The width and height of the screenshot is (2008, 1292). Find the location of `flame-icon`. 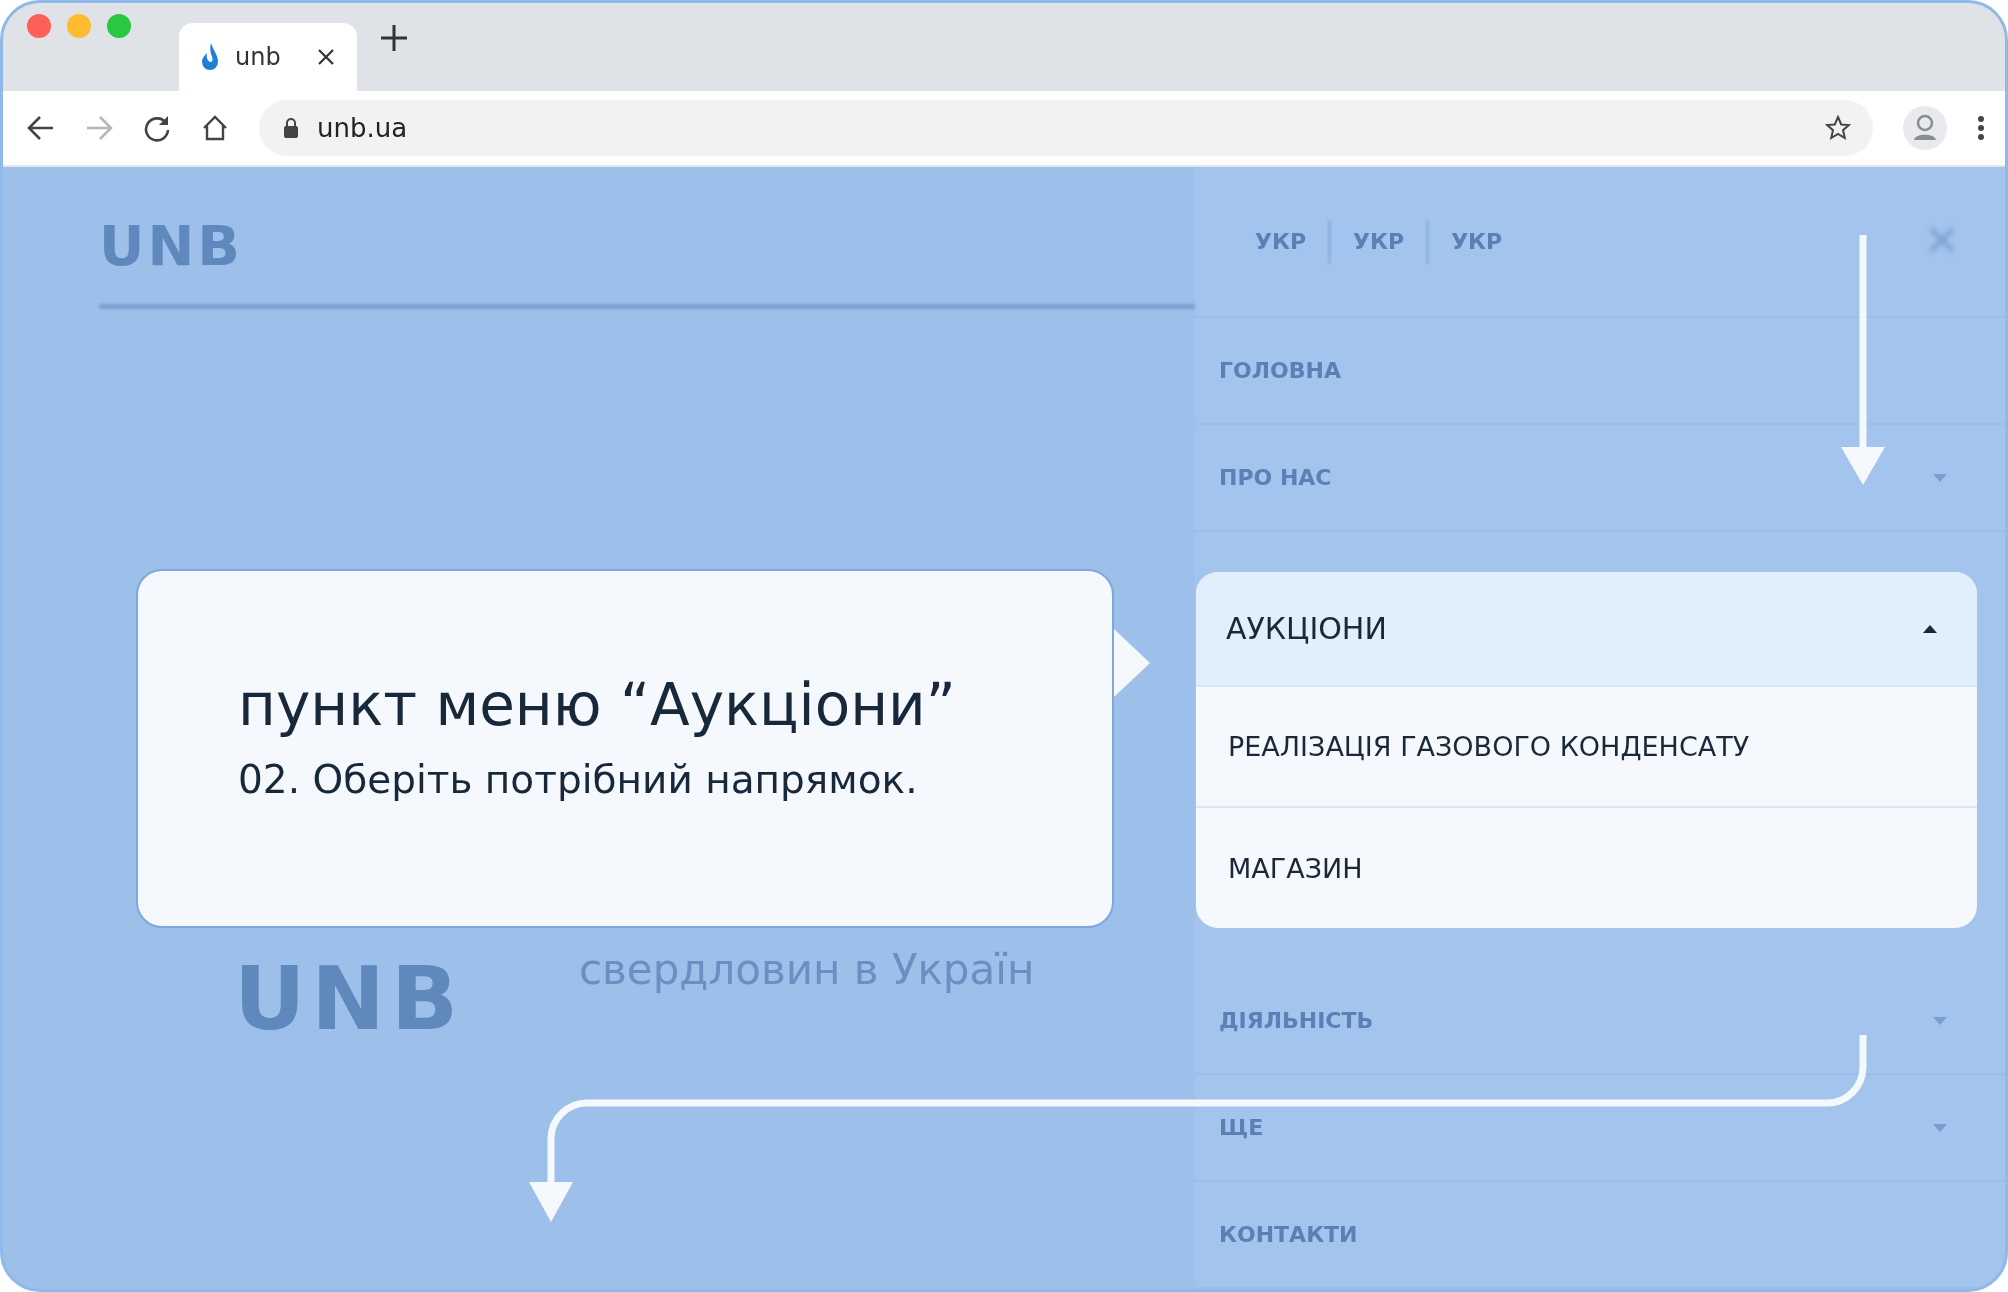

flame-icon is located at coordinates (210, 57).